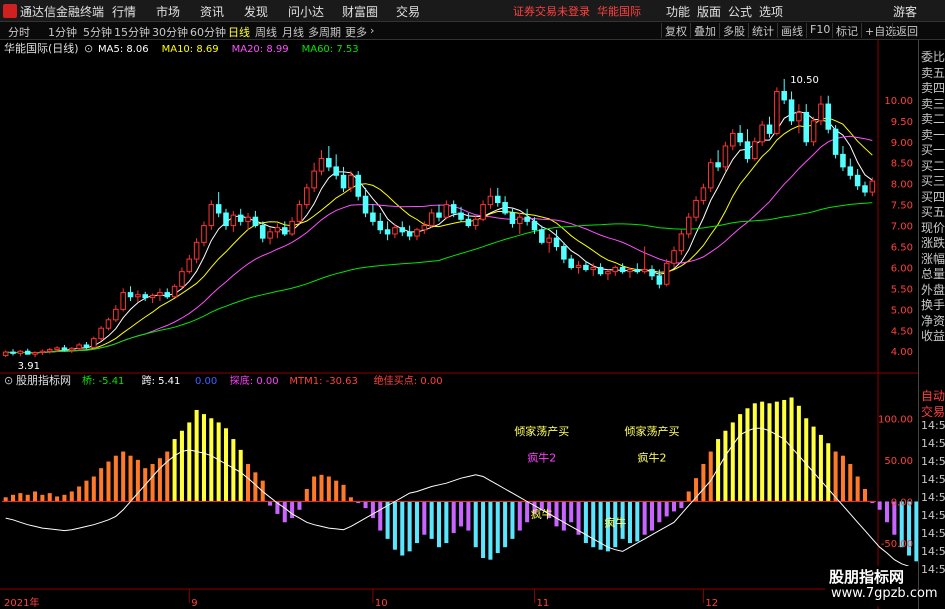 This screenshot has height=609, width=945. I want to click on menu-item-options: 选项, so click(771, 11).